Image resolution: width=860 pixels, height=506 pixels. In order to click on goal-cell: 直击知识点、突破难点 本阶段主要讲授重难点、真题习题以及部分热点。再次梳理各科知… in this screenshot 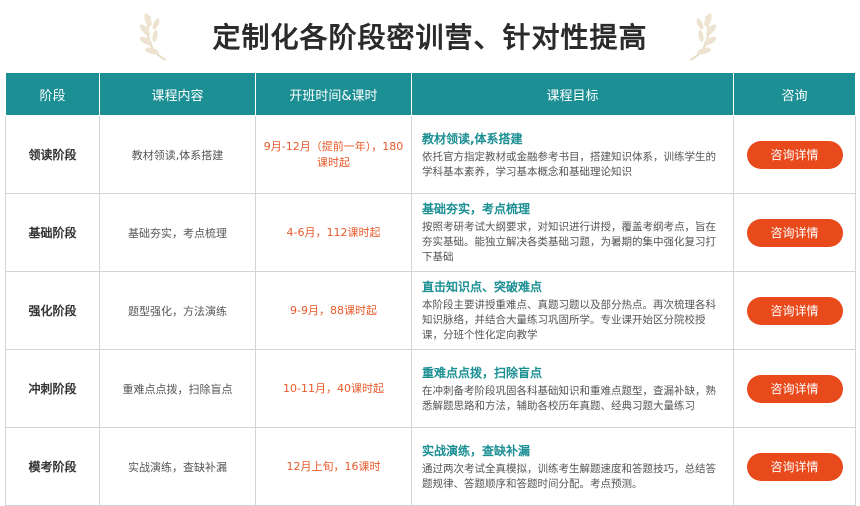, I will do `click(572, 310)`.